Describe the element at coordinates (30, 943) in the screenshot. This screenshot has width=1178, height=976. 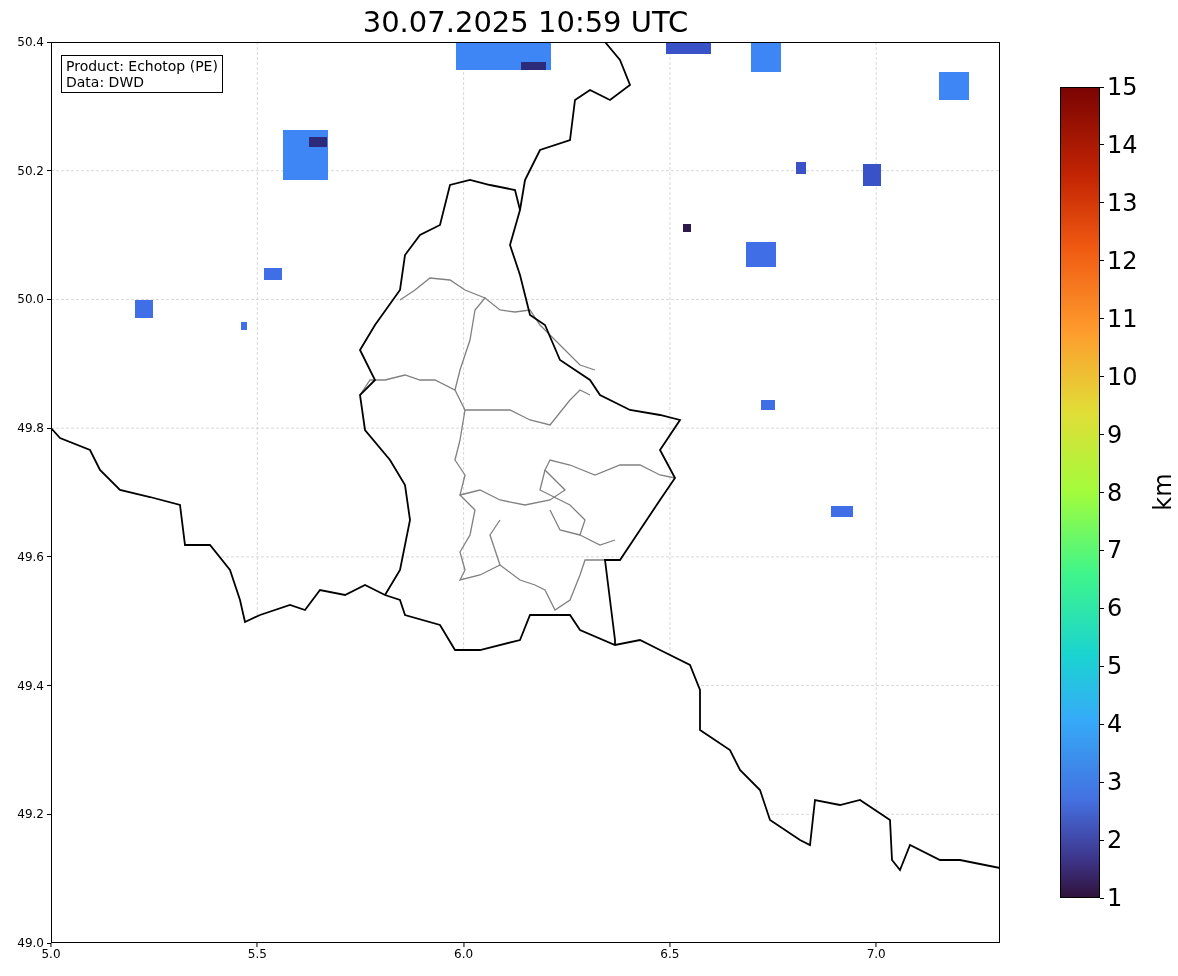
I see `axis-tick-label: 49.0` at that location.